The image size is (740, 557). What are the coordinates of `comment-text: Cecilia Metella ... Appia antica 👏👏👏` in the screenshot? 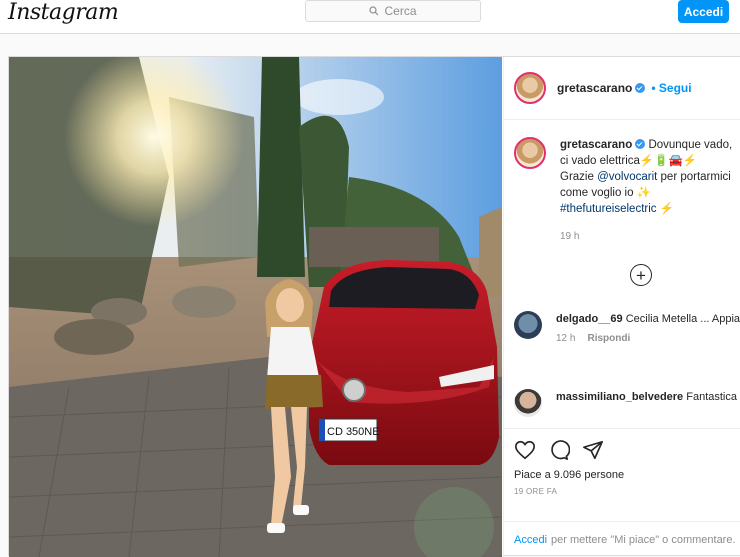 It's located at (682, 319).